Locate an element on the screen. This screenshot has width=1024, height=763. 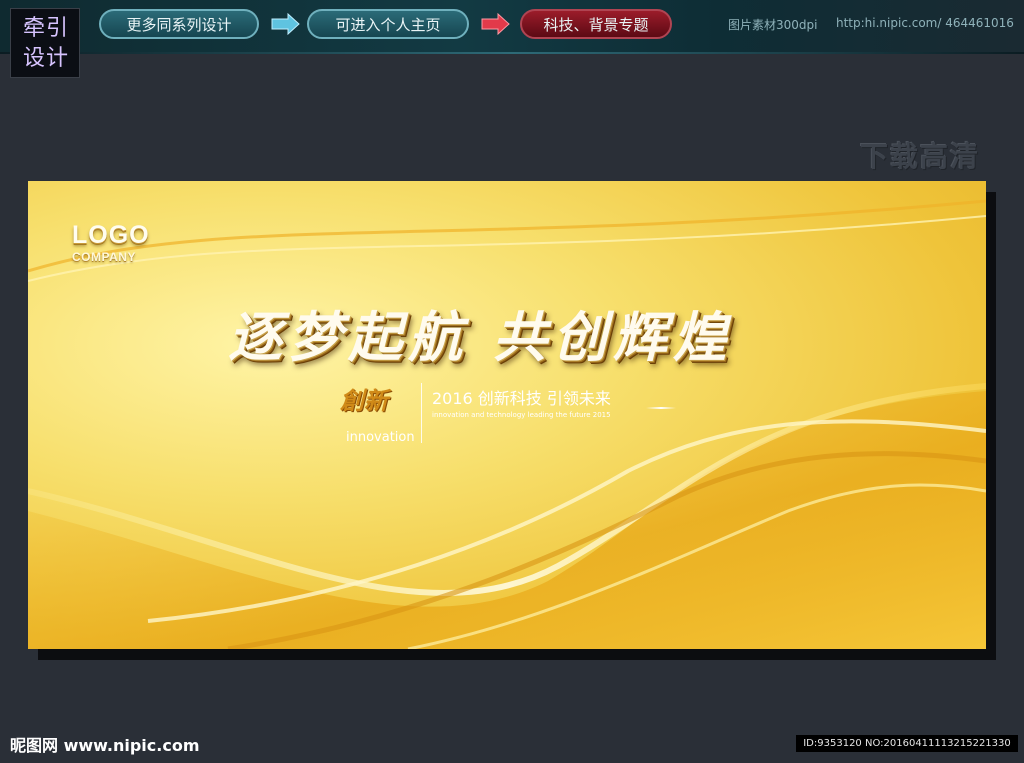
poster-logo: LOGO is located at coordinates (111, 235).